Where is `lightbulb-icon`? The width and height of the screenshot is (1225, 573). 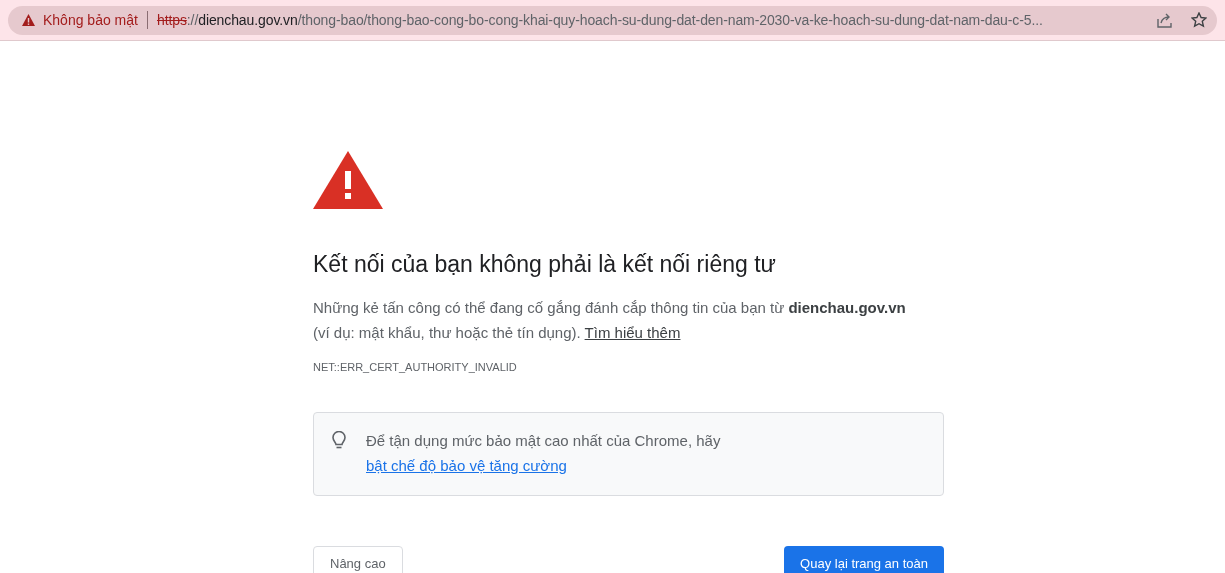
lightbulb-icon is located at coordinates (339, 440).